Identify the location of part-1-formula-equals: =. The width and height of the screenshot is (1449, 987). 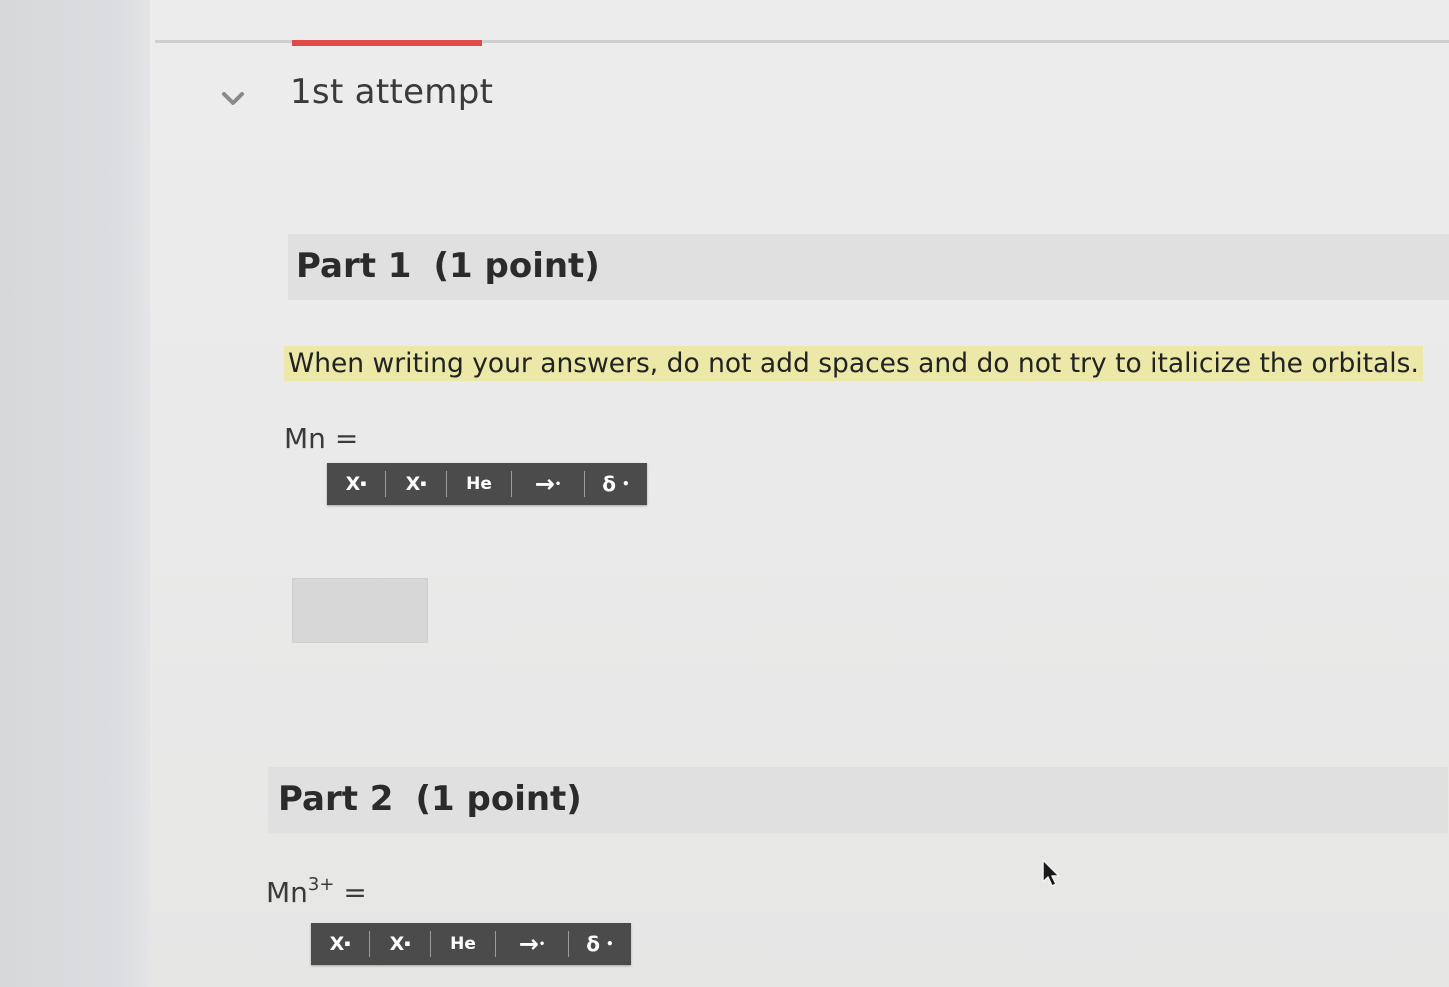
(346, 438).